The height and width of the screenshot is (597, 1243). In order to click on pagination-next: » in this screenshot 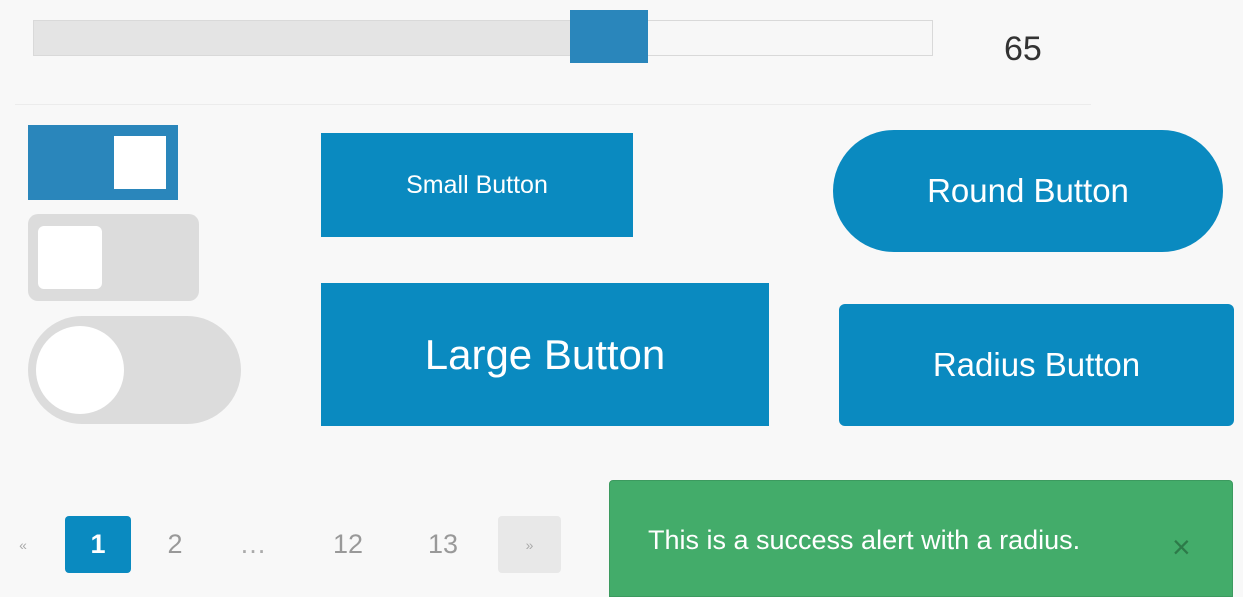, I will do `click(529, 544)`.